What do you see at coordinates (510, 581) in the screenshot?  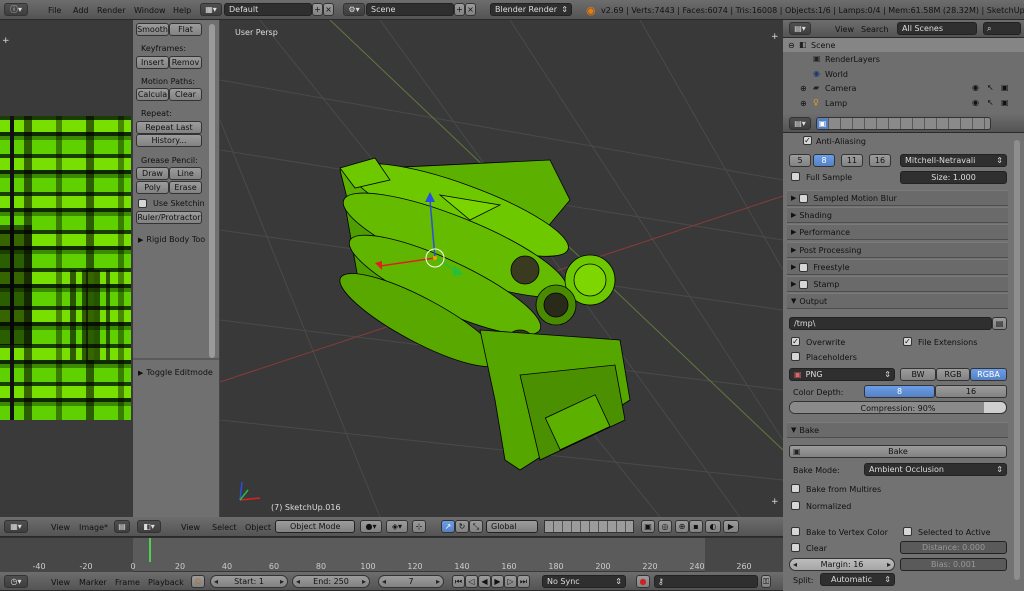 I see `next-keyframe-button: ▷` at bounding box center [510, 581].